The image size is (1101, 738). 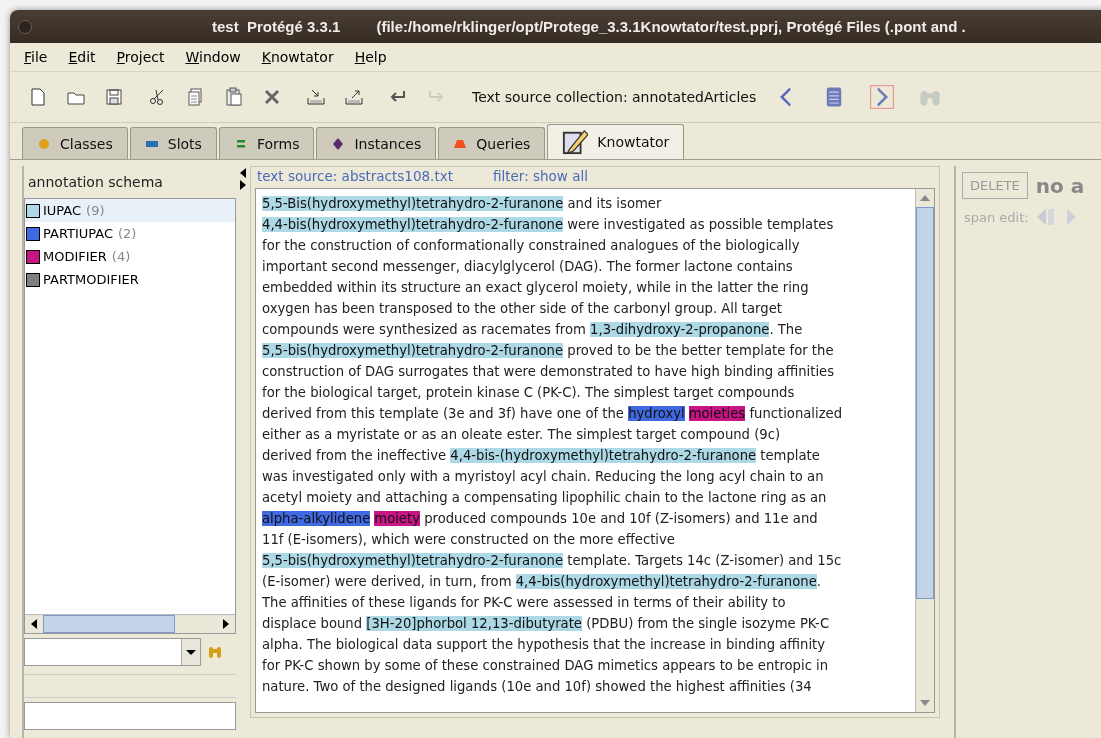 I want to click on menu-item: Edit, so click(x=82, y=57).